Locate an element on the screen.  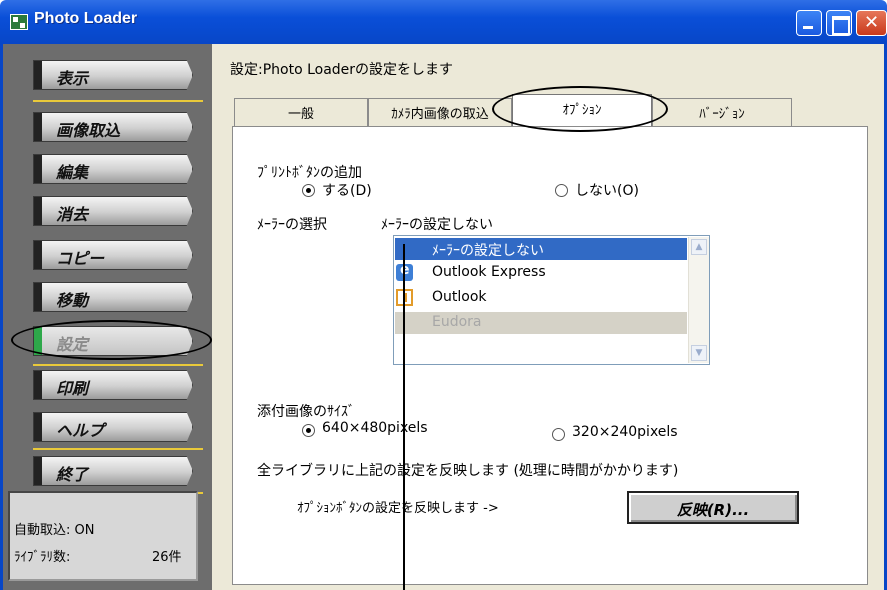
apply-all-text: 全ライブラリに上記の設定を反映します (処理に時間がかかります) is located at coordinates (468, 471).